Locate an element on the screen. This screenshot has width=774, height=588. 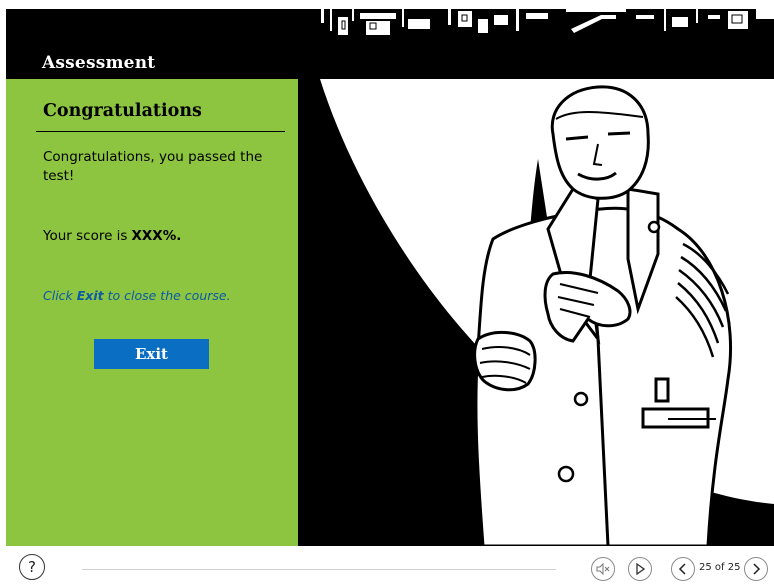
help-button: ? is located at coordinates (32, 567).